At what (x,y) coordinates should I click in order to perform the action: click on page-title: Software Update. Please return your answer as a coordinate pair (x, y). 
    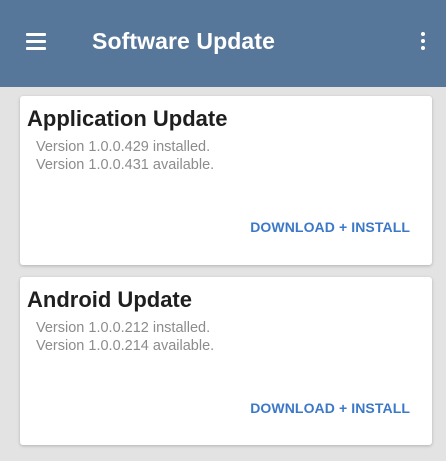
    Looking at the image, I should click on (183, 41).